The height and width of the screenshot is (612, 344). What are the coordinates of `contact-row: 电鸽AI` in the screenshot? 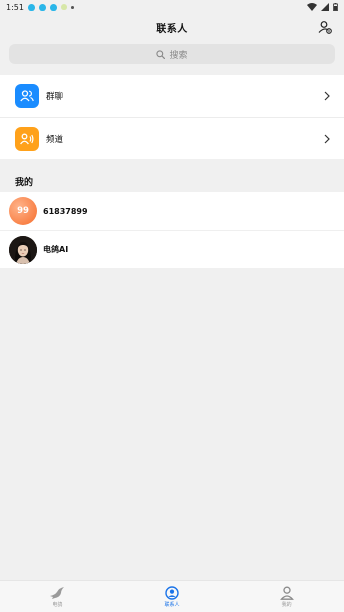 It's located at (172, 249).